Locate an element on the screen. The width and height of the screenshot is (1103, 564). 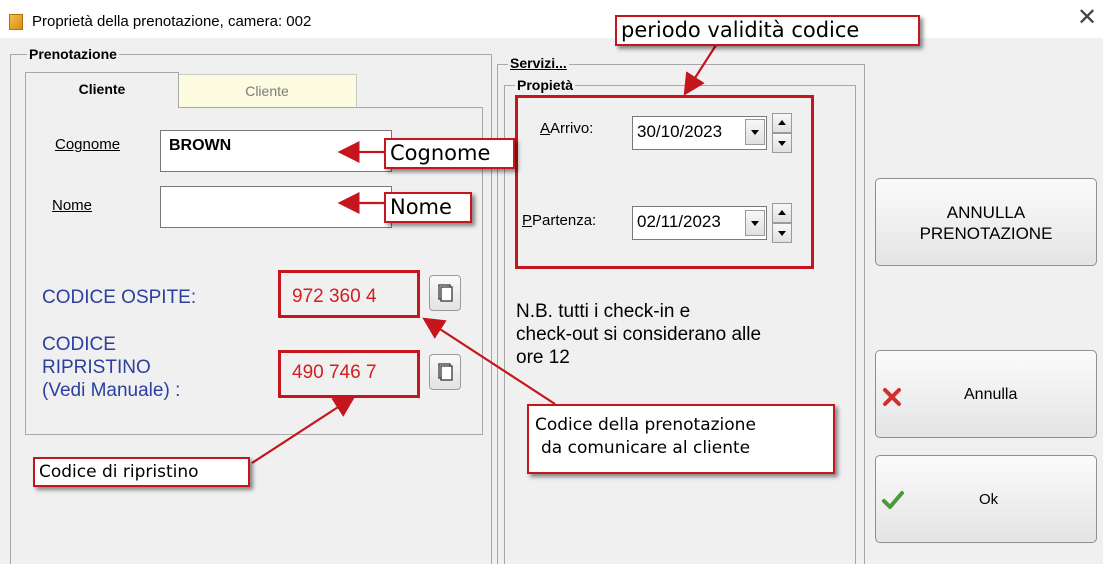
callout-periodo: periodo validità codice is located at coordinates (767, 30).